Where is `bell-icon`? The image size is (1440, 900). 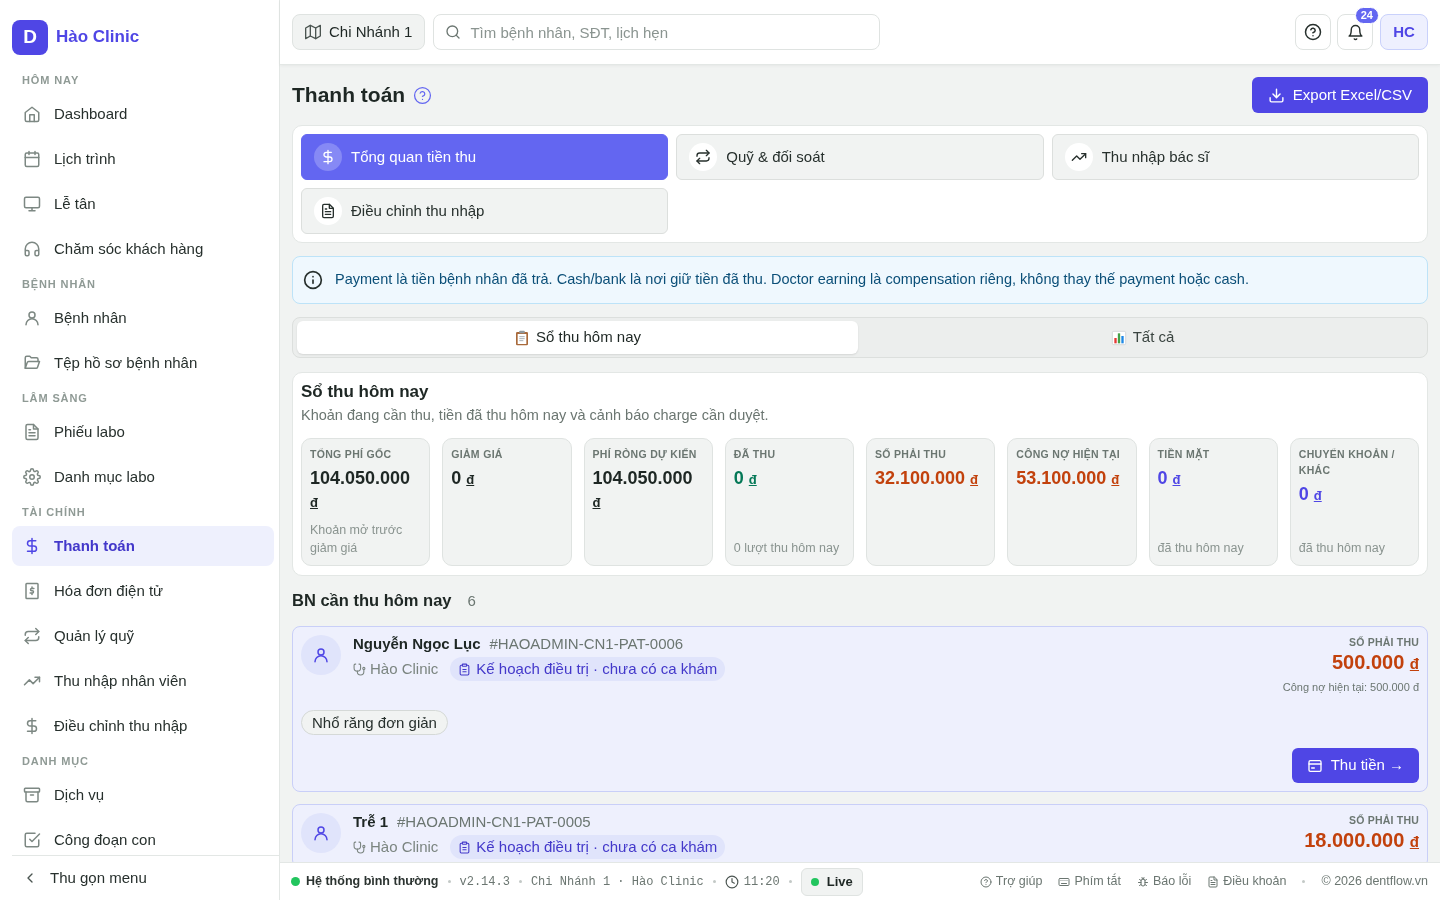
bell-icon is located at coordinates (1355, 32).